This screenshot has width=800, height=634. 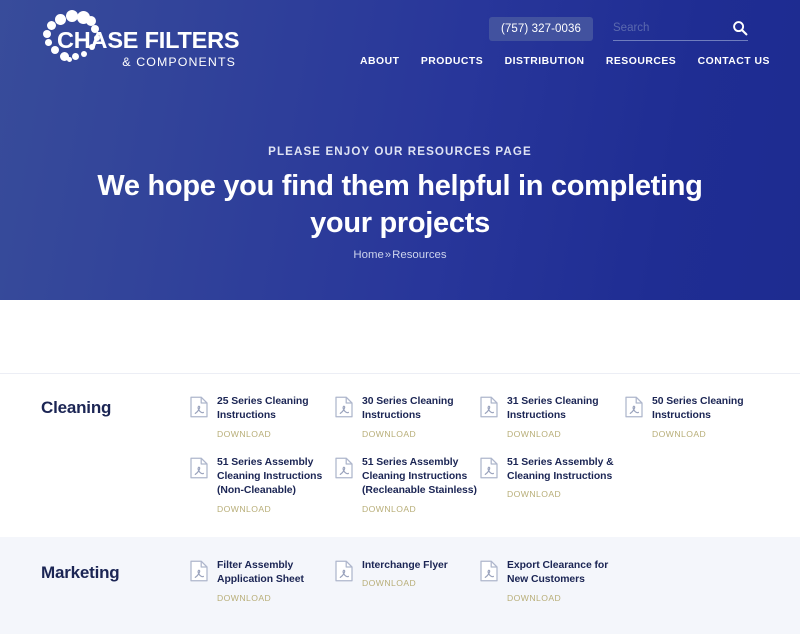 I want to click on resource-item-title: 25 Series Cleaning Instructions, so click(x=263, y=409).